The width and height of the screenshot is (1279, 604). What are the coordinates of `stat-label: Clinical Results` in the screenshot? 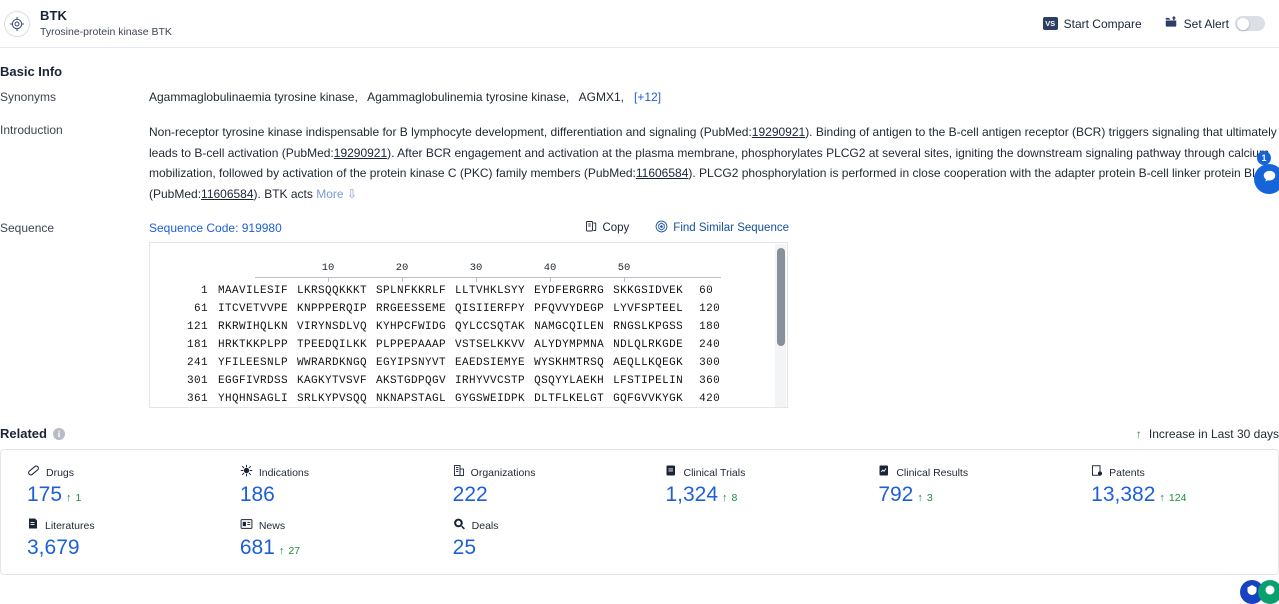 It's located at (932, 473).